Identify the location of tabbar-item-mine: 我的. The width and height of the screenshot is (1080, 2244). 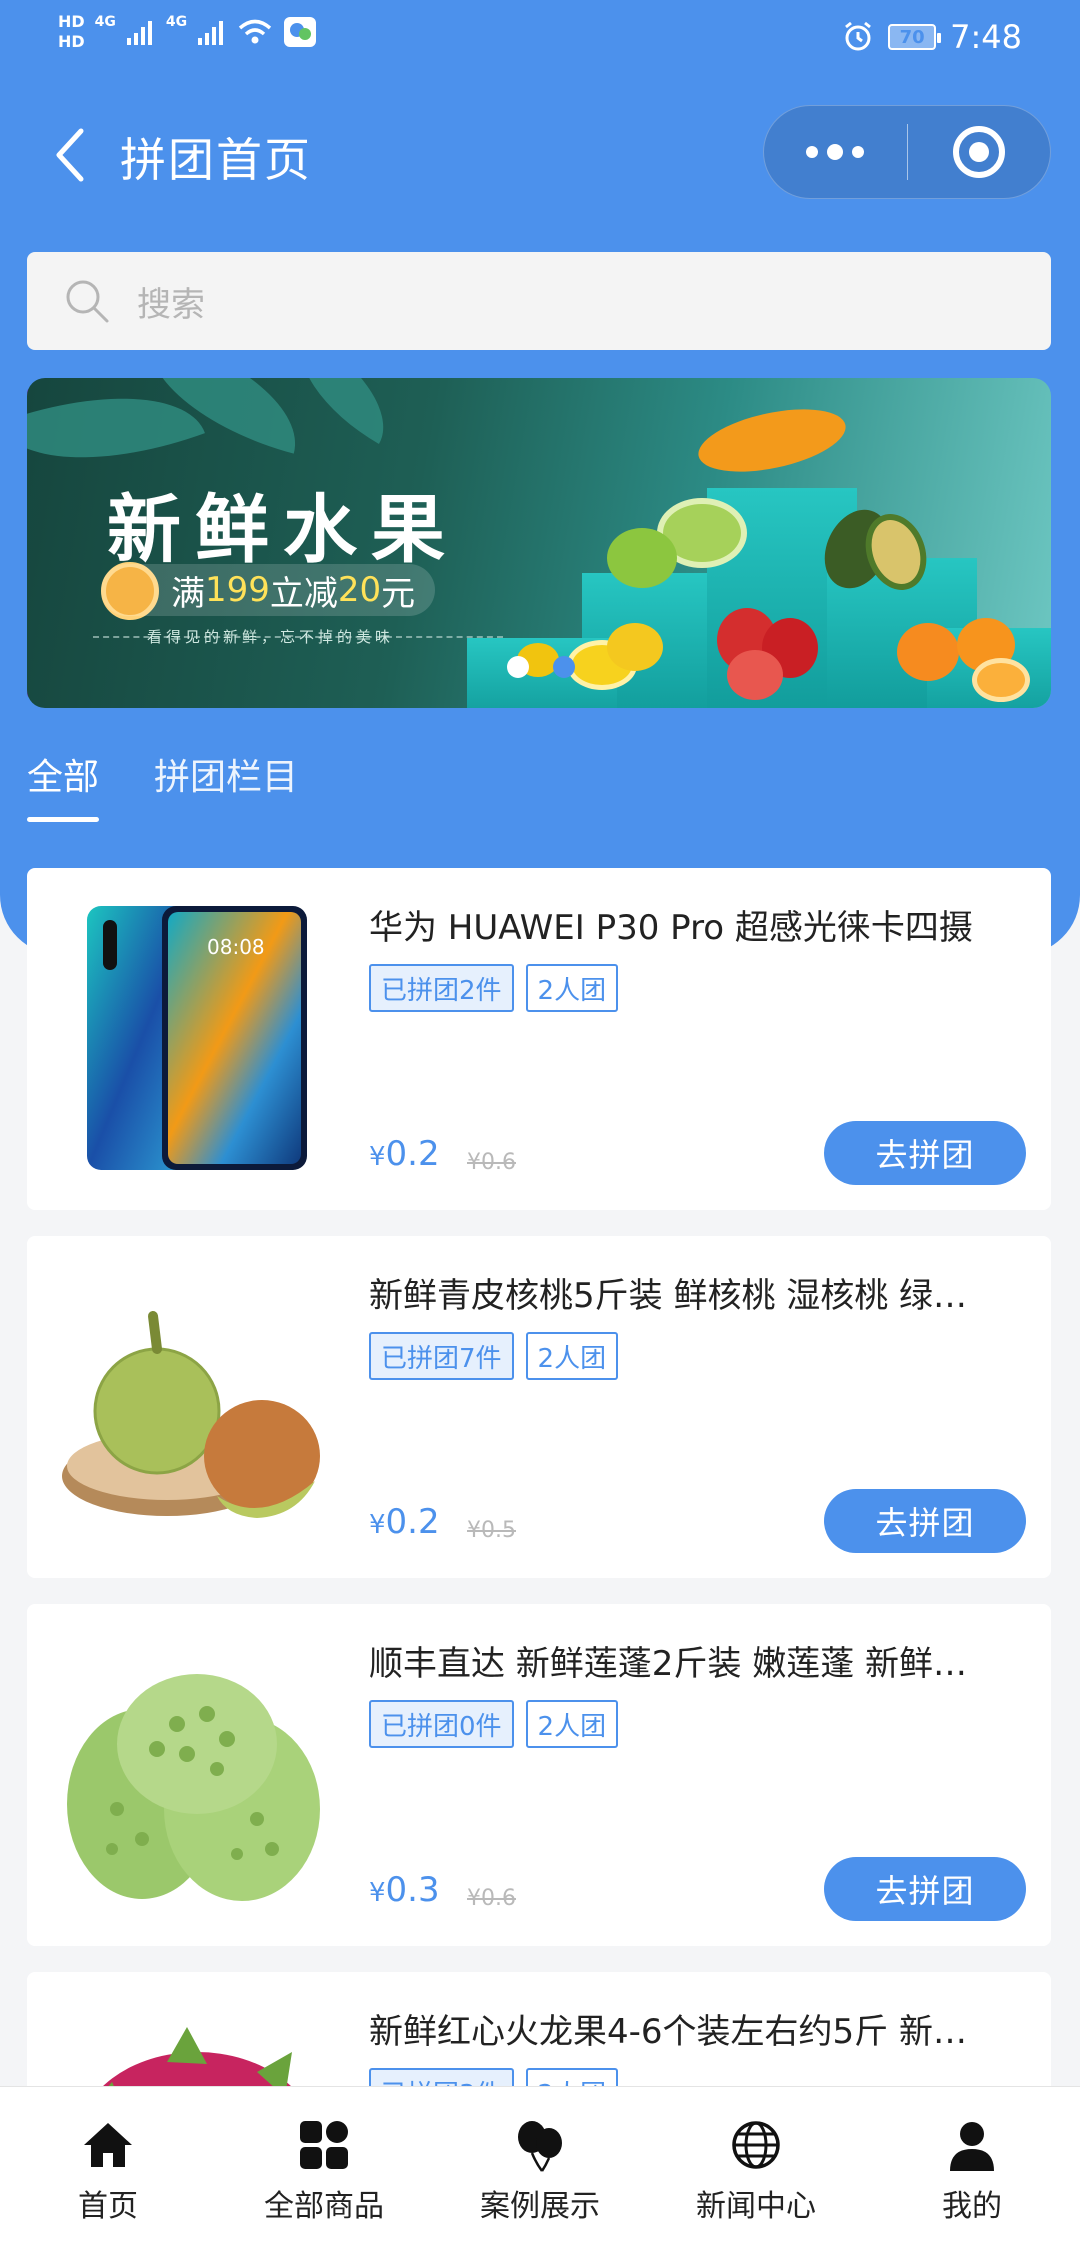
(972, 2165).